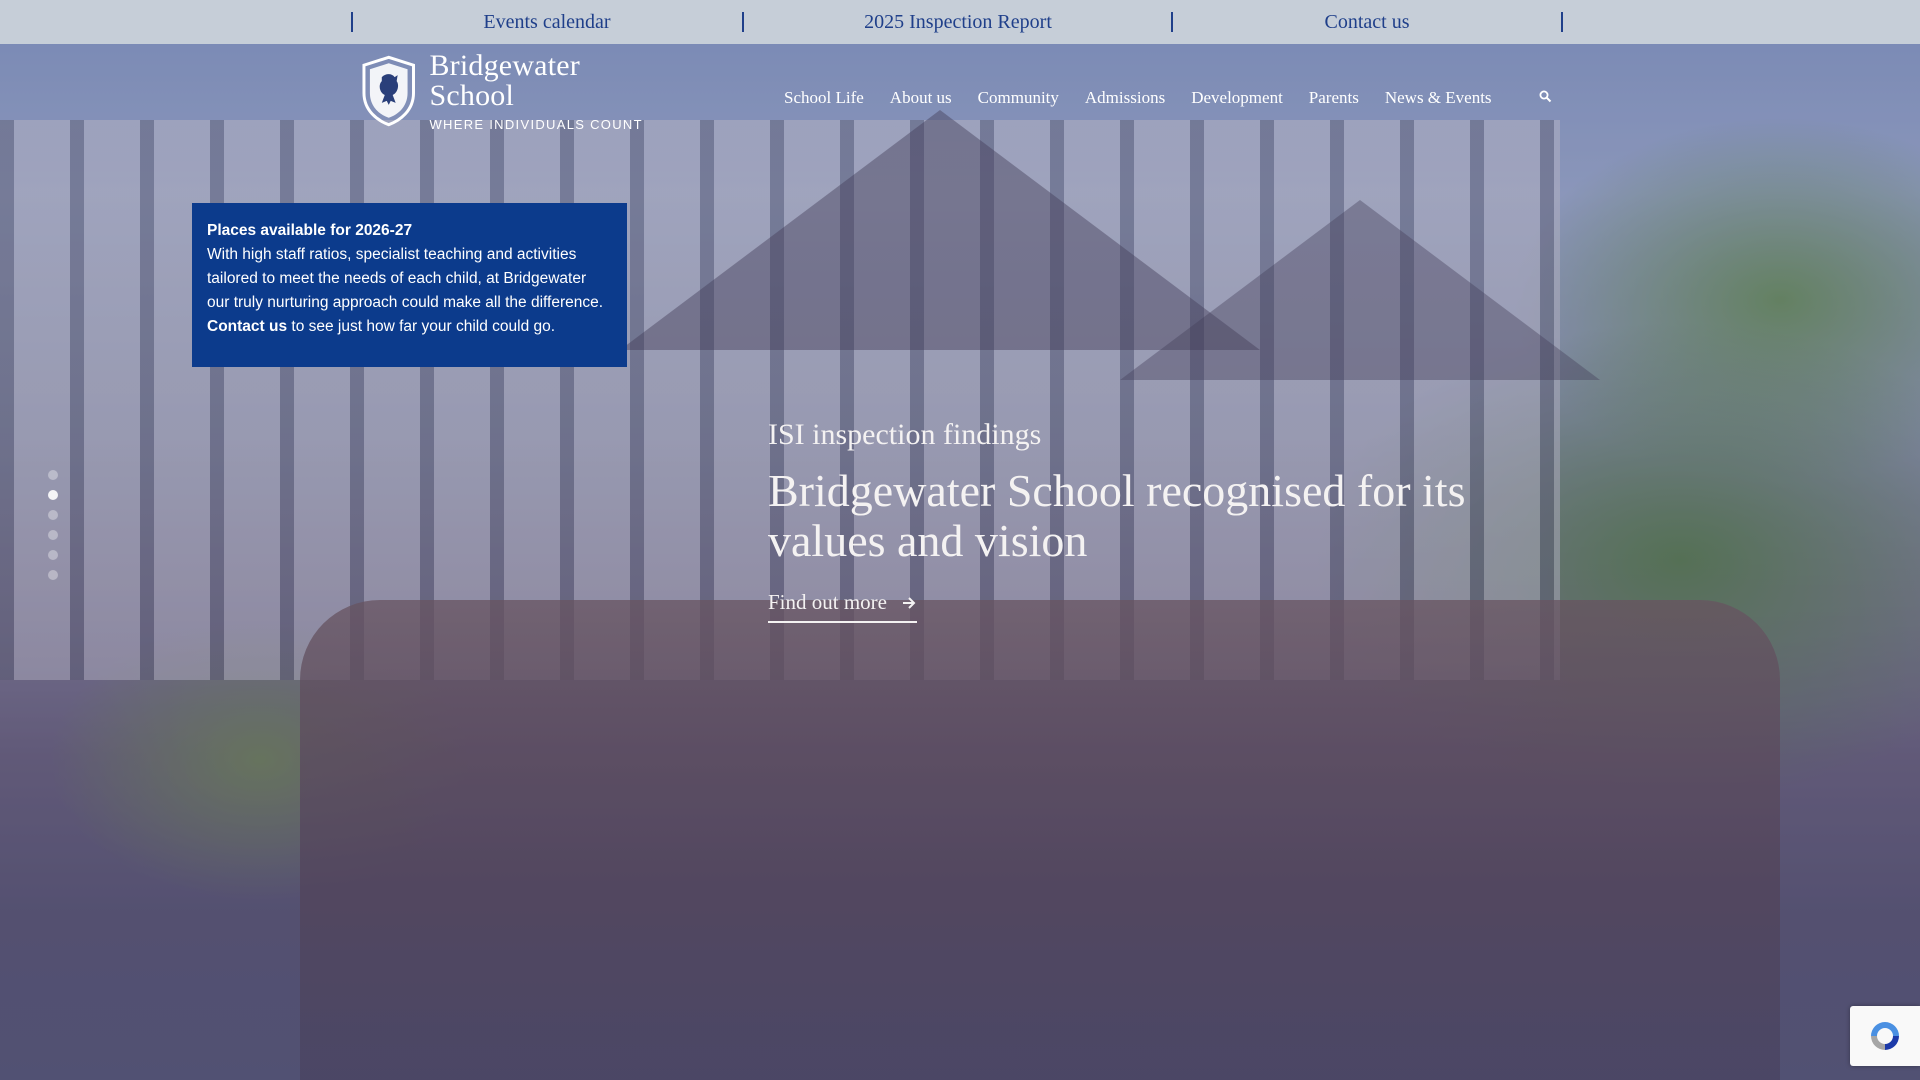  What do you see at coordinates (1018, 98) in the screenshot?
I see `nav-item-community: Community` at bounding box center [1018, 98].